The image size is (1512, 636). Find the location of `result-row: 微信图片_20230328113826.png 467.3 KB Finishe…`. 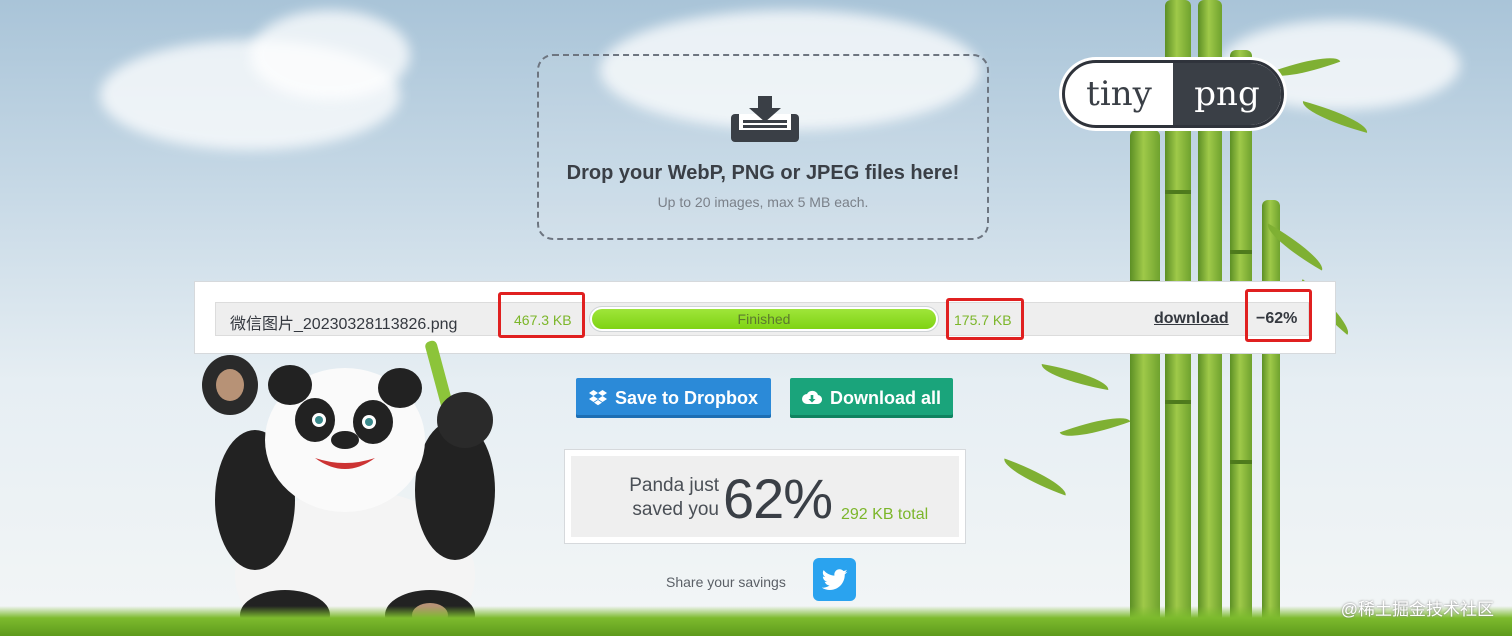

result-row: 微信图片_20230328113826.png 467.3 KB Finishe… is located at coordinates (762, 319).